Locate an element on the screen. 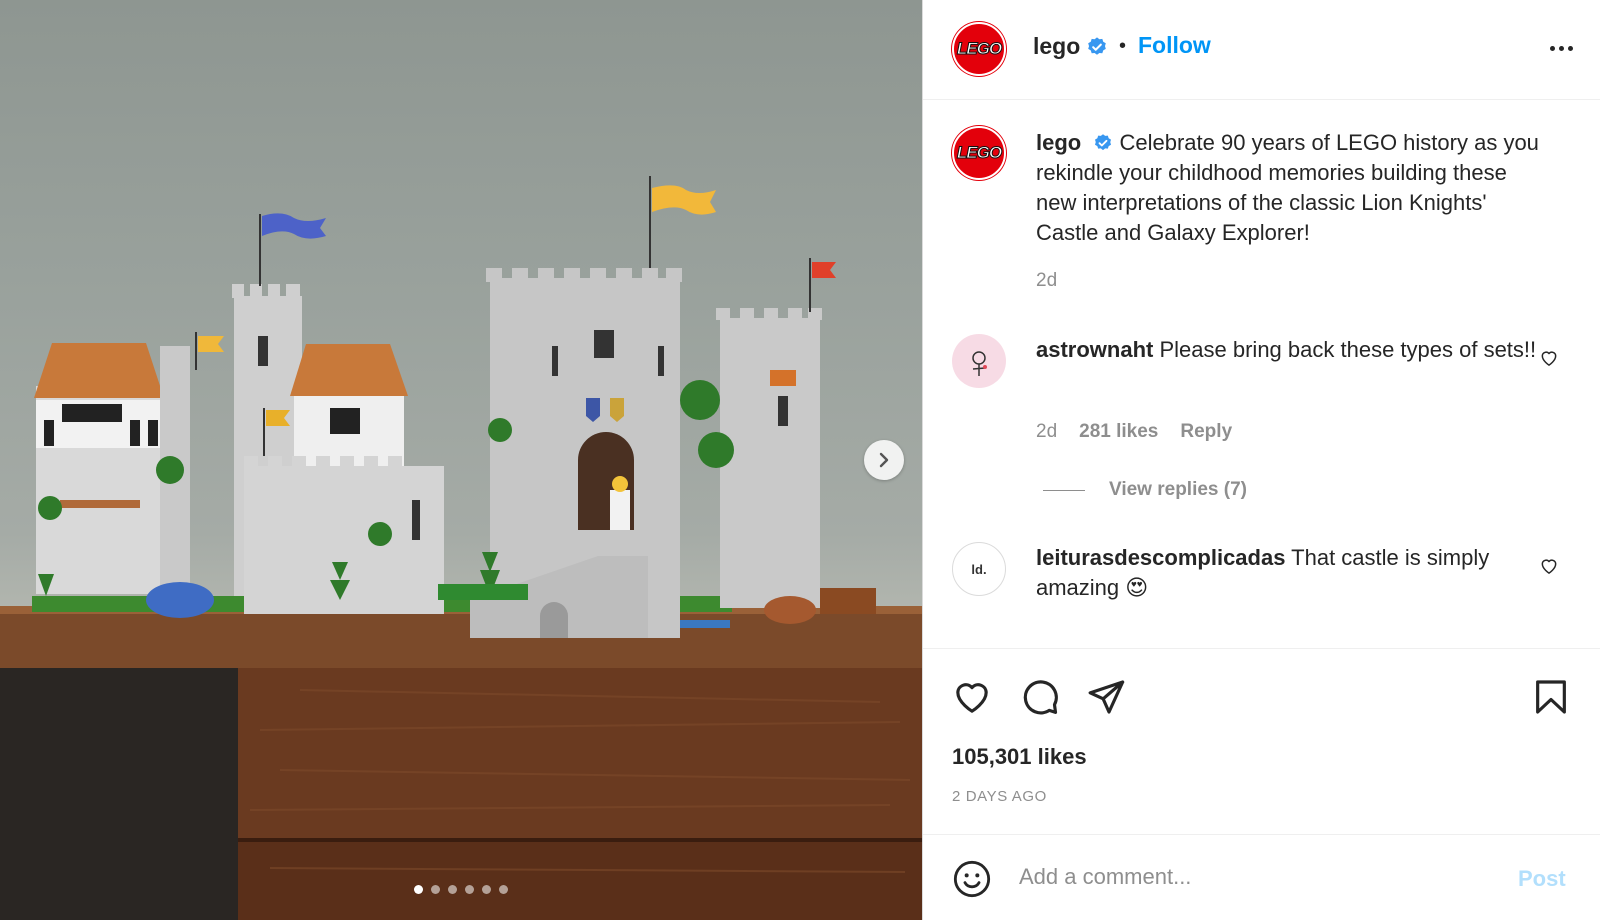  caption-username: lego is located at coordinates (1058, 142).